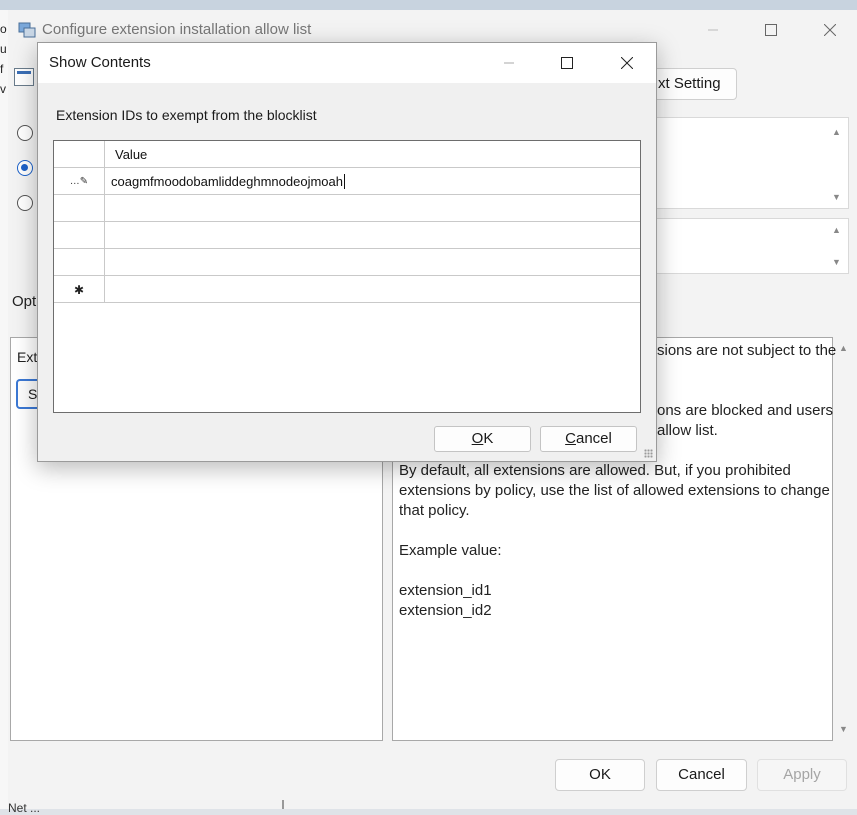 Image resolution: width=857 pixels, height=815 pixels. I want to click on help-text: sions are not subject to the, so click(747, 350).